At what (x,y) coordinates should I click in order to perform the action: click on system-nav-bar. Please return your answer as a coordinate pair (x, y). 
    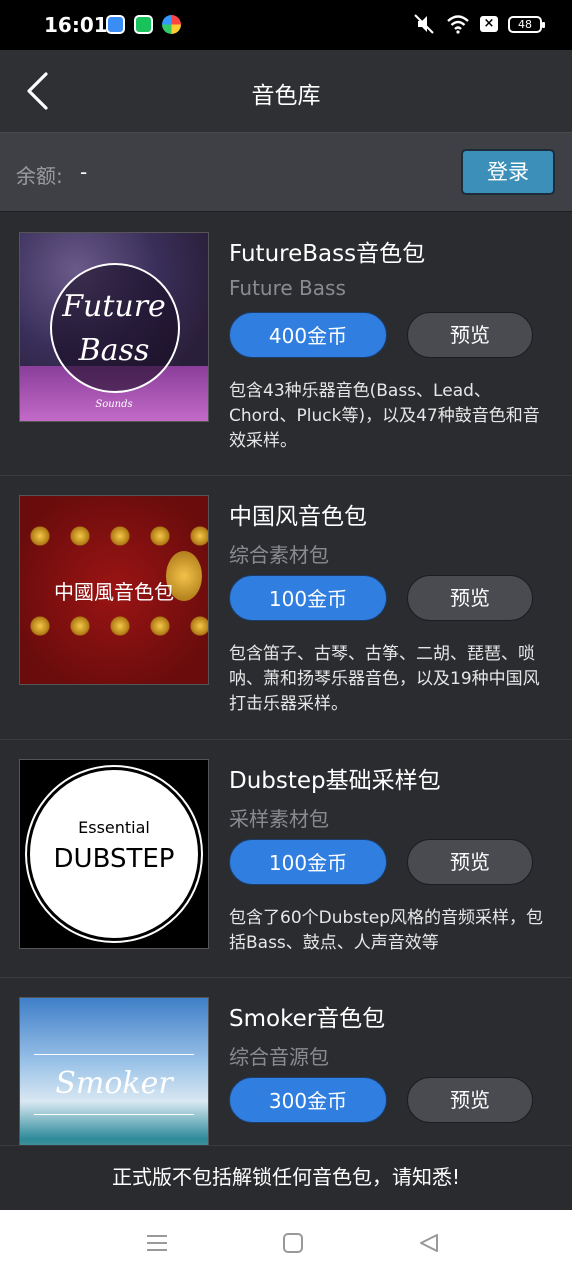
    Looking at the image, I should click on (286, 1245).